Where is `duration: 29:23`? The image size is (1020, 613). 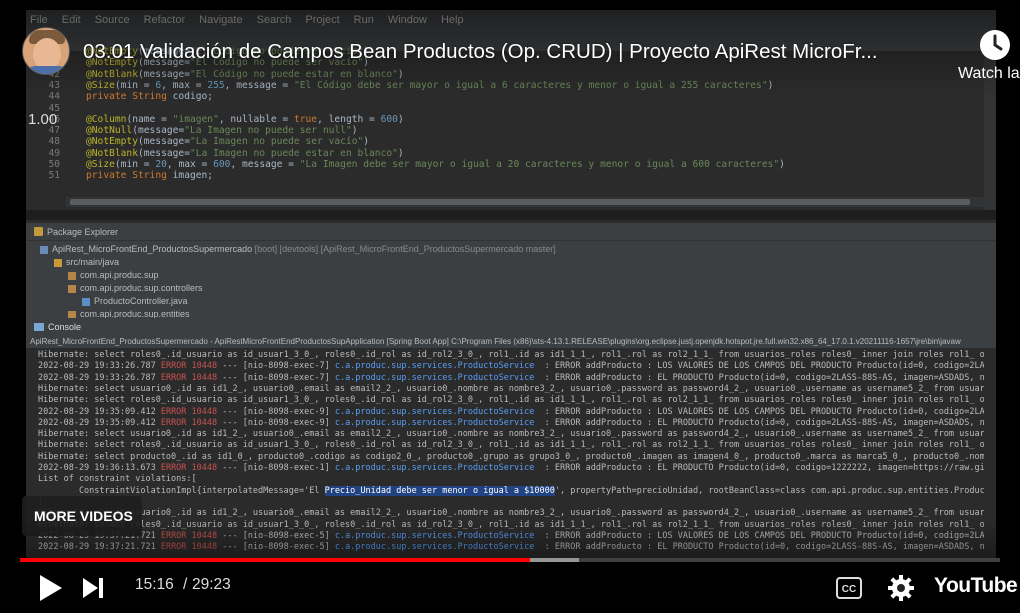
duration: 29:23 is located at coordinates (211, 584).